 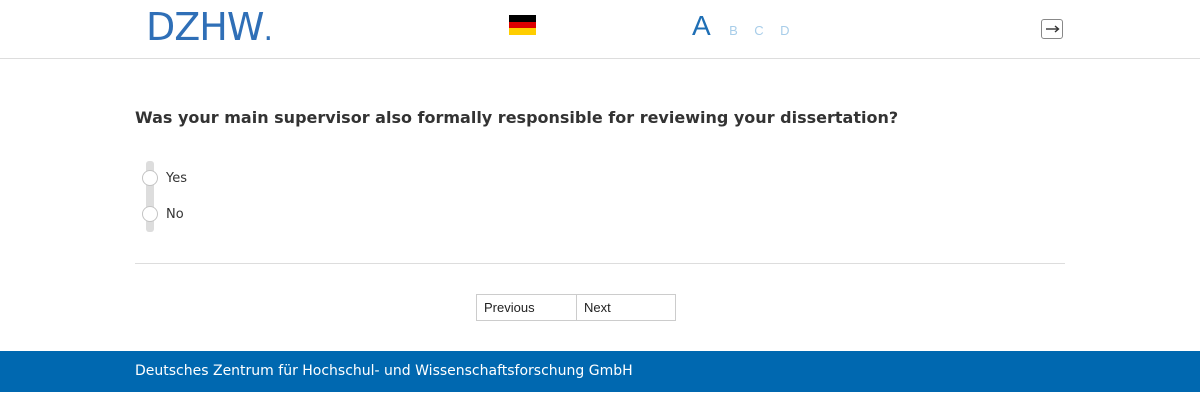 I want to click on german-flag-icon, so click(x=522, y=25).